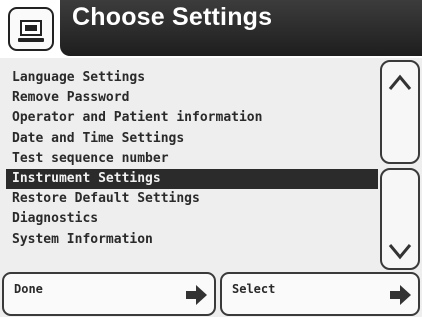 This screenshot has height=317, width=422. What do you see at coordinates (400, 82) in the screenshot?
I see `chevron-up-icon` at bounding box center [400, 82].